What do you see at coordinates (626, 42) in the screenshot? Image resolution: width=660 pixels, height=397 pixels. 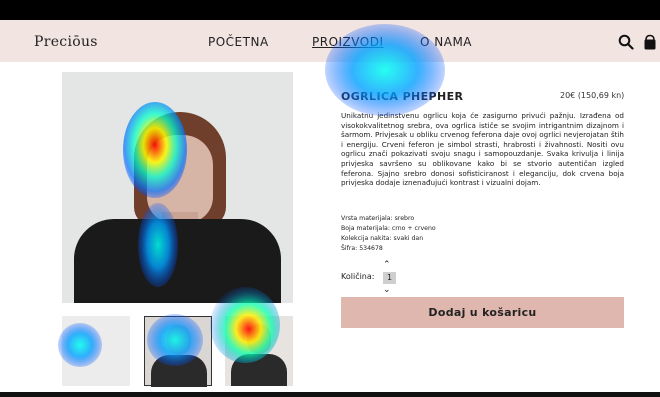 I see `search-icon` at bounding box center [626, 42].